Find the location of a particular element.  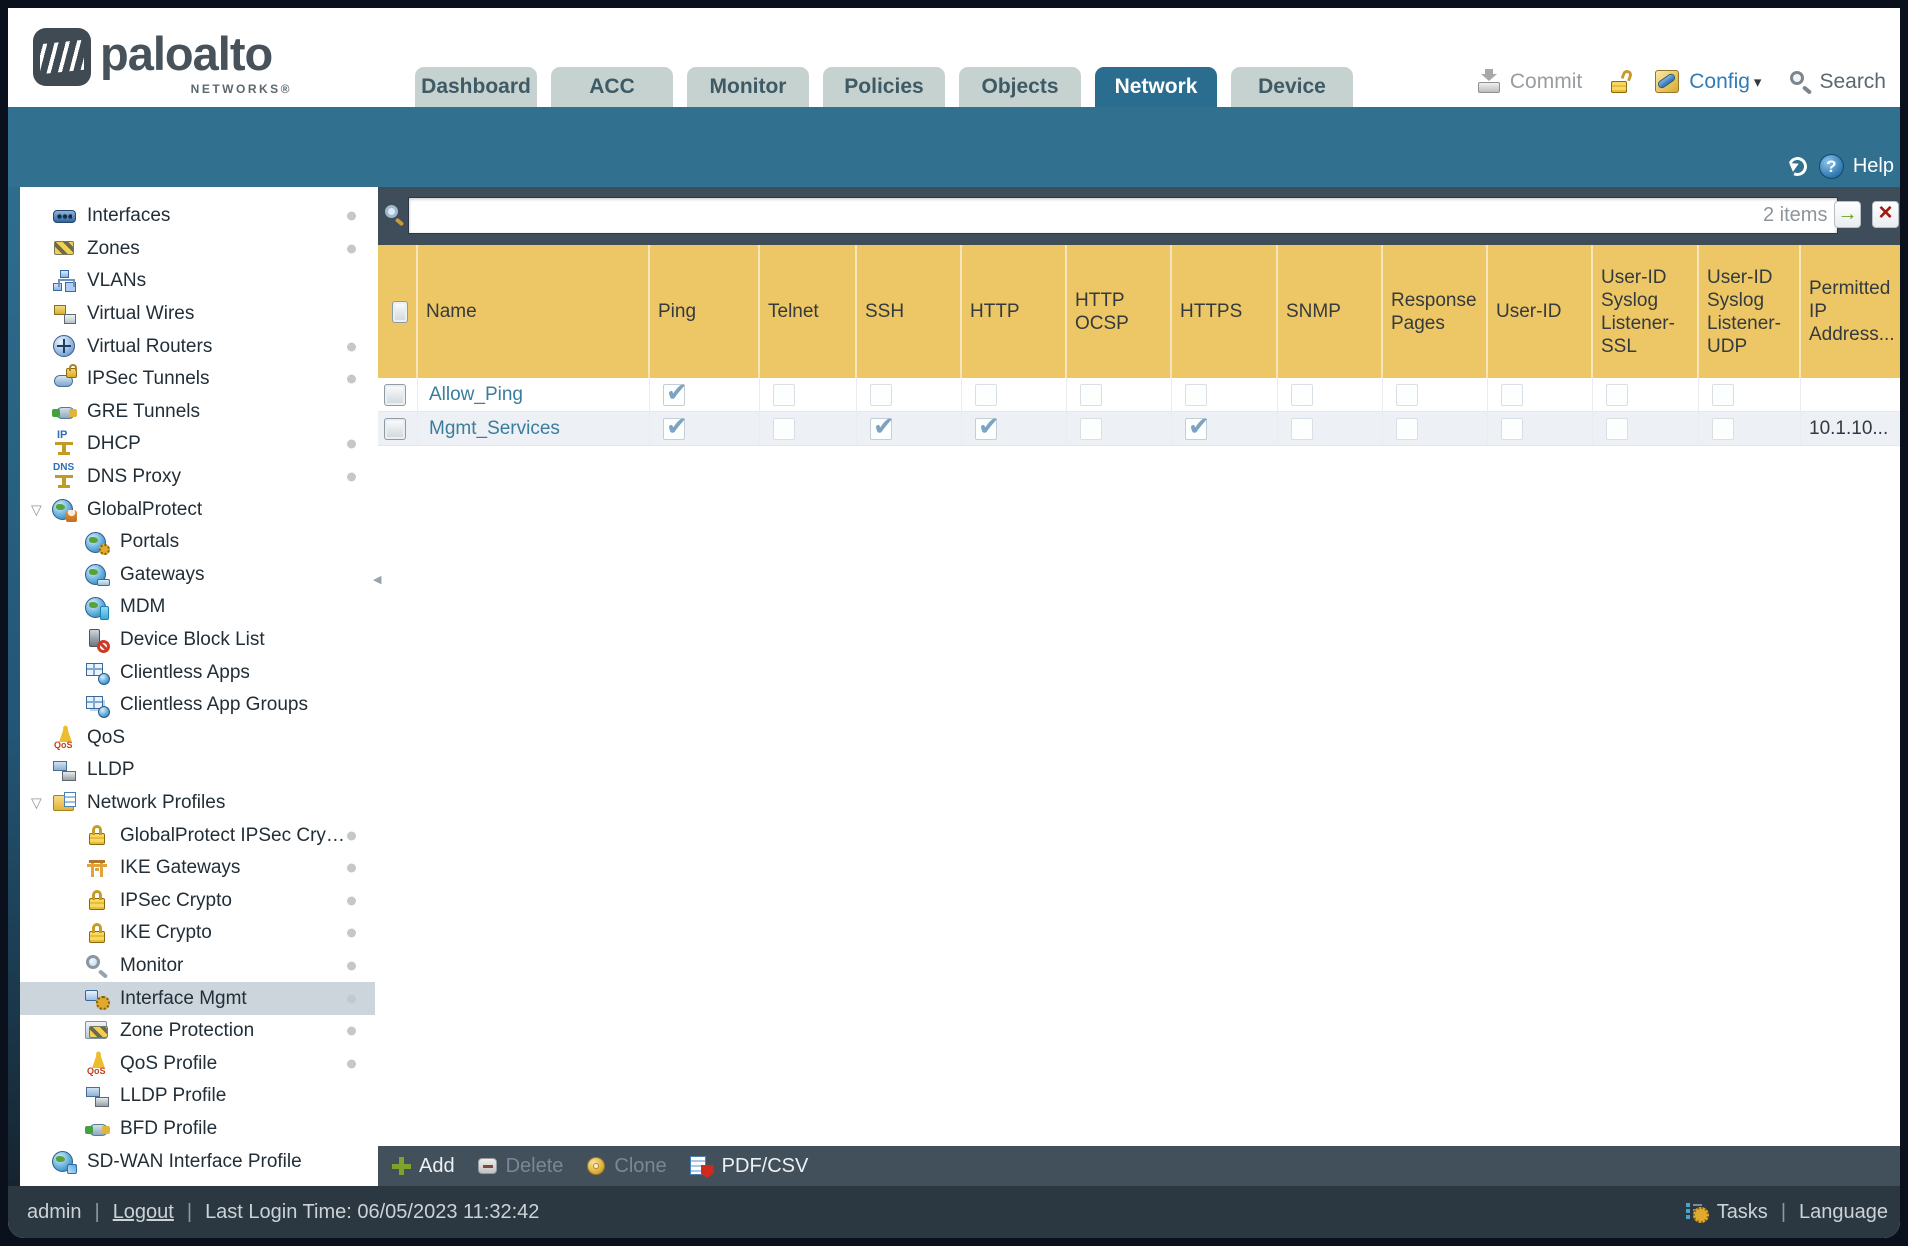

sidebar-item-gre-tunnels: GRE Tunnels is located at coordinates (197, 412).